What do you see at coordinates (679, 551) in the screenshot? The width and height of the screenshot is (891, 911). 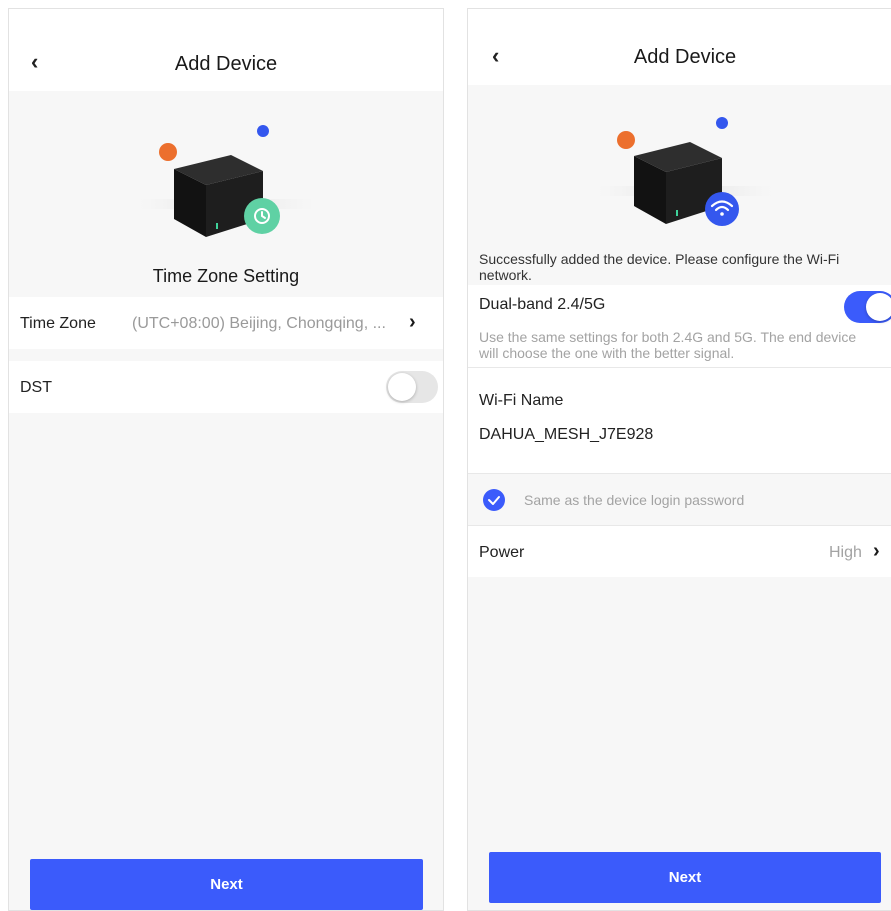 I see `power-row: Power High ›` at bounding box center [679, 551].